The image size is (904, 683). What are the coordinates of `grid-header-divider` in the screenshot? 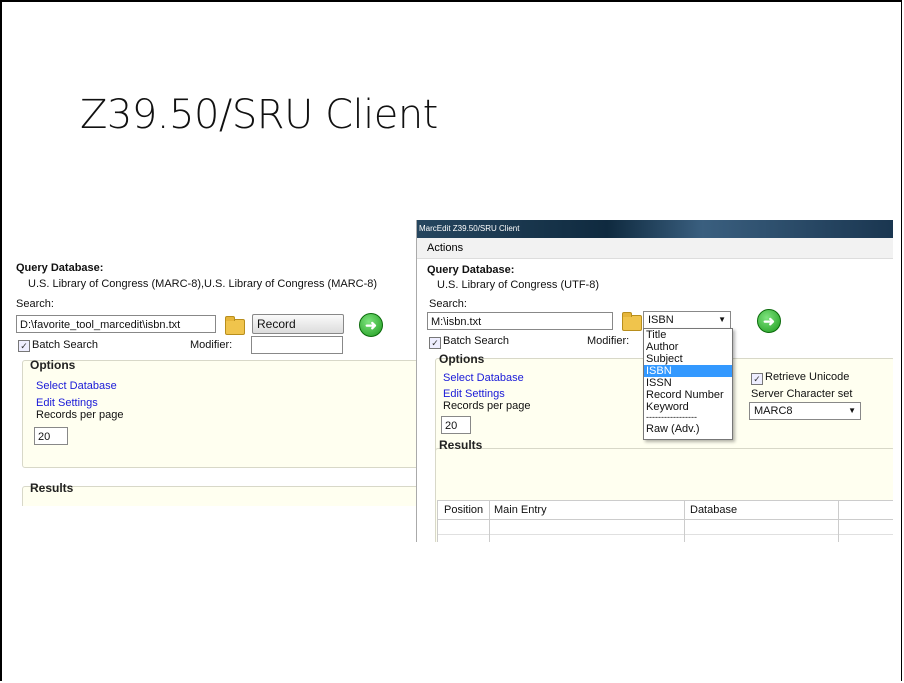 It's located at (665, 519).